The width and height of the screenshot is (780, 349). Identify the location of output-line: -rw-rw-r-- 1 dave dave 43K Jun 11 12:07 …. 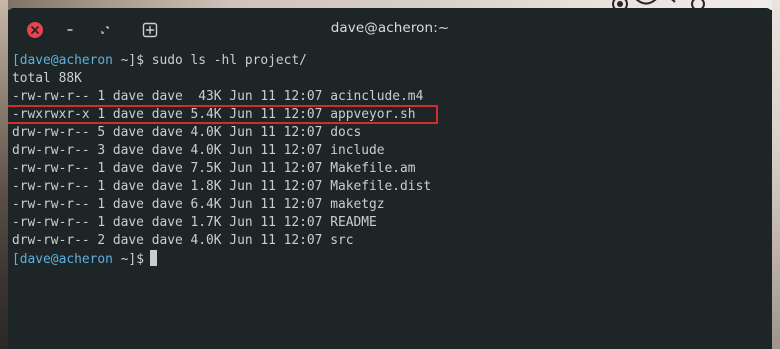
(218, 96).